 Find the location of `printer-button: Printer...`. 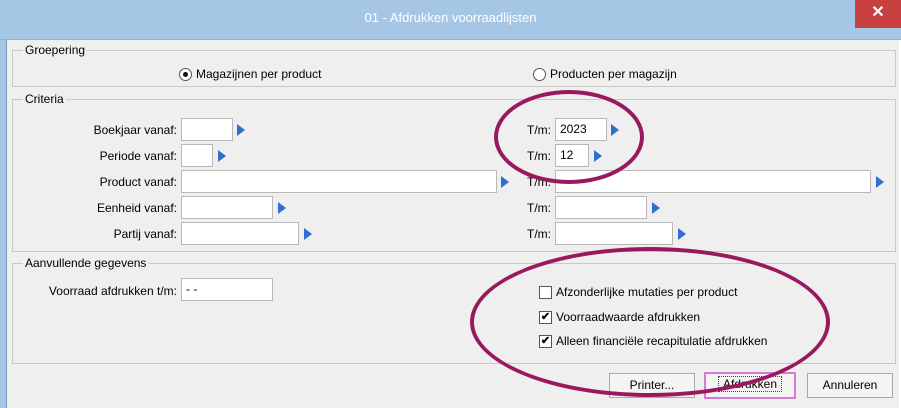

printer-button: Printer... is located at coordinates (652, 385).